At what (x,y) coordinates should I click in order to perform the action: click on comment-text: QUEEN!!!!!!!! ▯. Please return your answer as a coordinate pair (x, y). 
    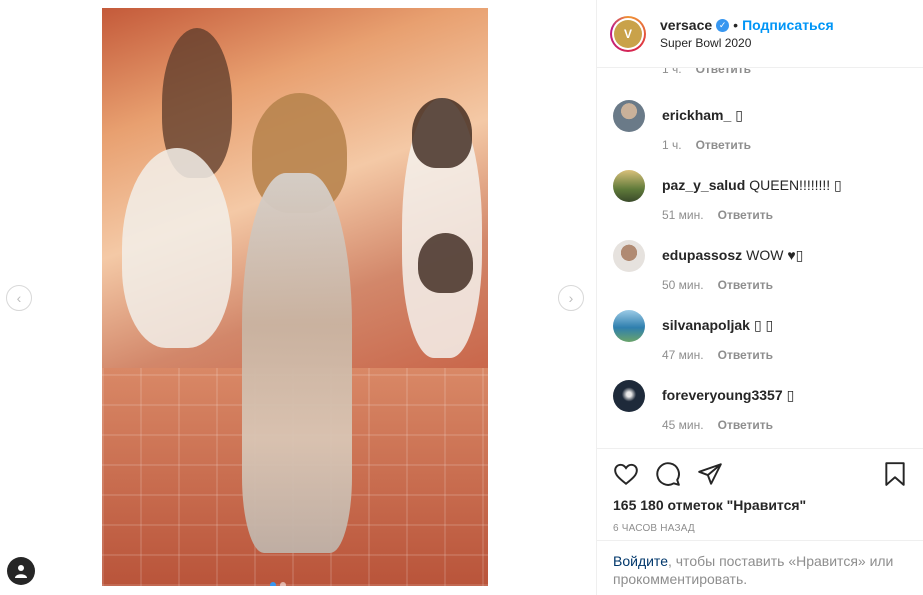
    Looking at the image, I should click on (795, 185).